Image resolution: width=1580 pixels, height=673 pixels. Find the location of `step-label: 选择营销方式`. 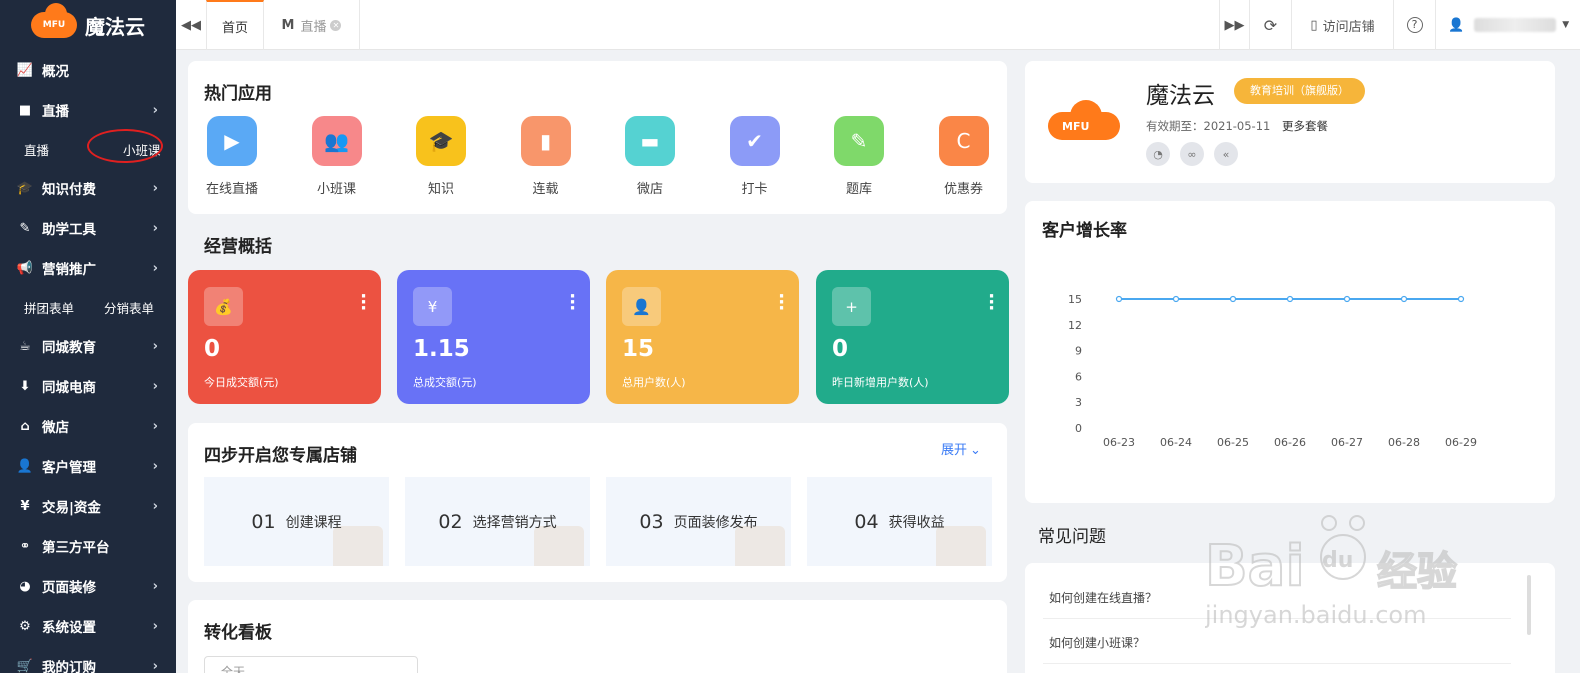

step-label: 选择营销方式 is located at coordinates (514, 522).